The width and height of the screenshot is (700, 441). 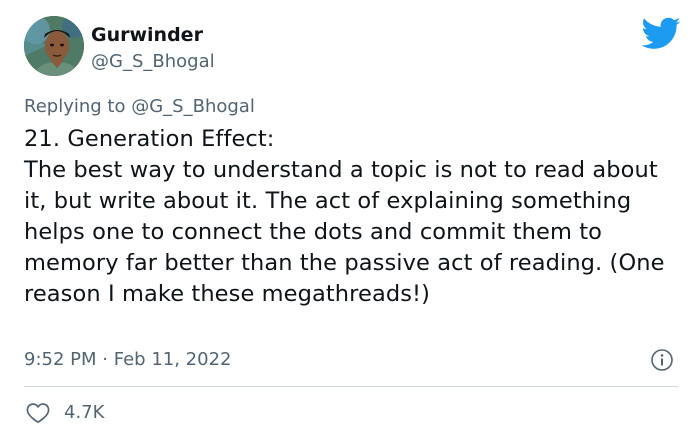 What do you see at coordinates (661, 34) in the screenshot?
I see `twitter-bird-icon` at bounding box center [661, 34].